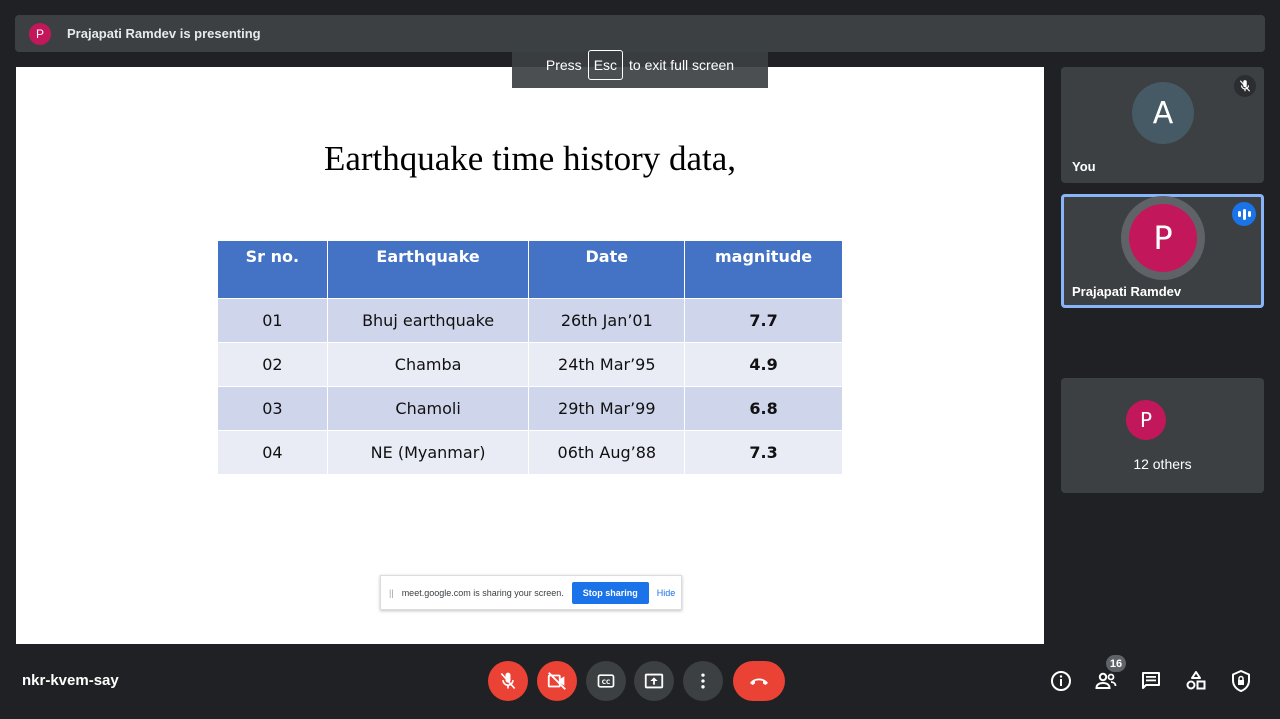  What do you see at coordinates (164, 33) in the screenshot?
I see `presenting-text: Prajapati Ramdev is presenting` at bounding box center [164, 33].